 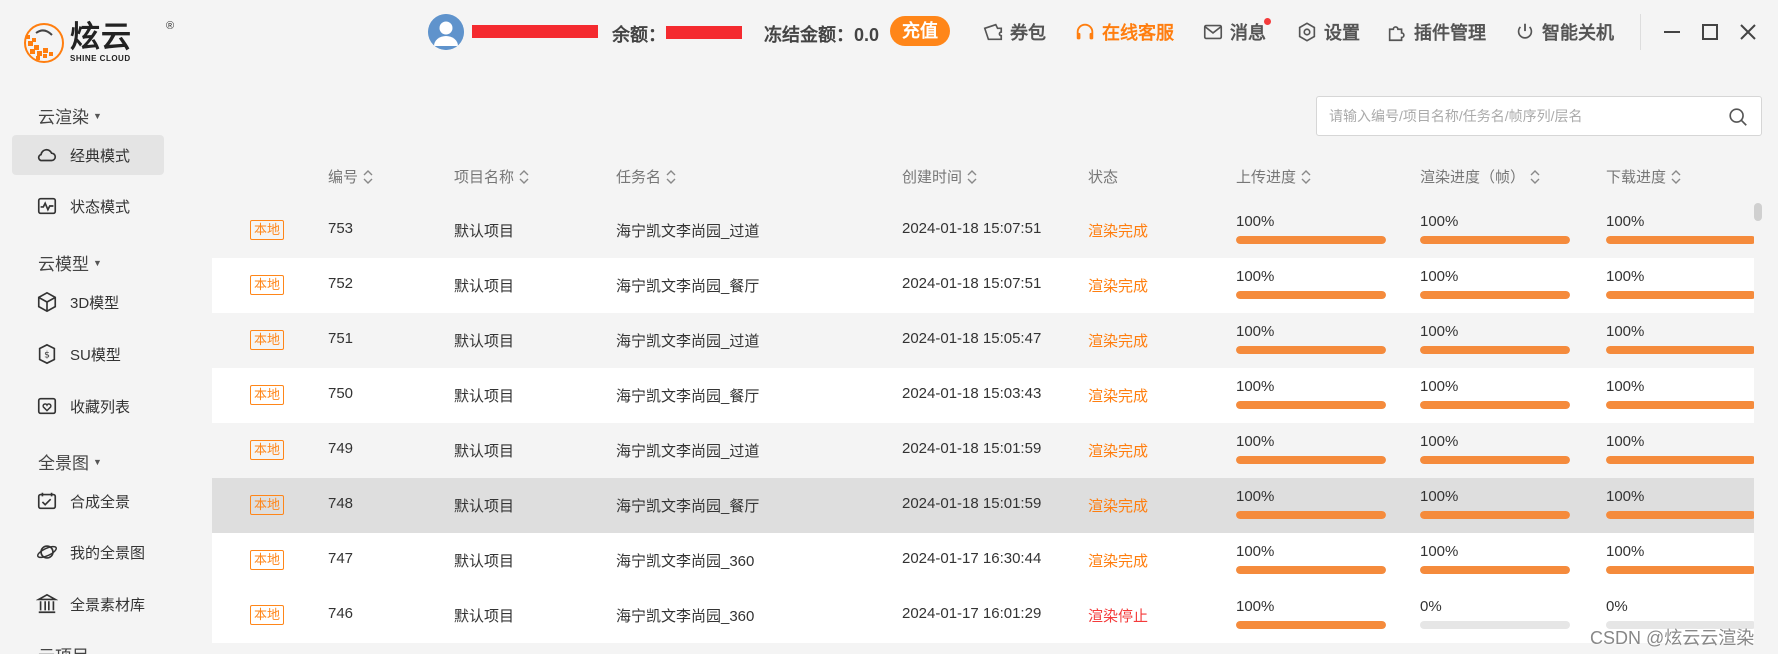 I want to click on download-percent: 0%, so click(x=1617, y=606).